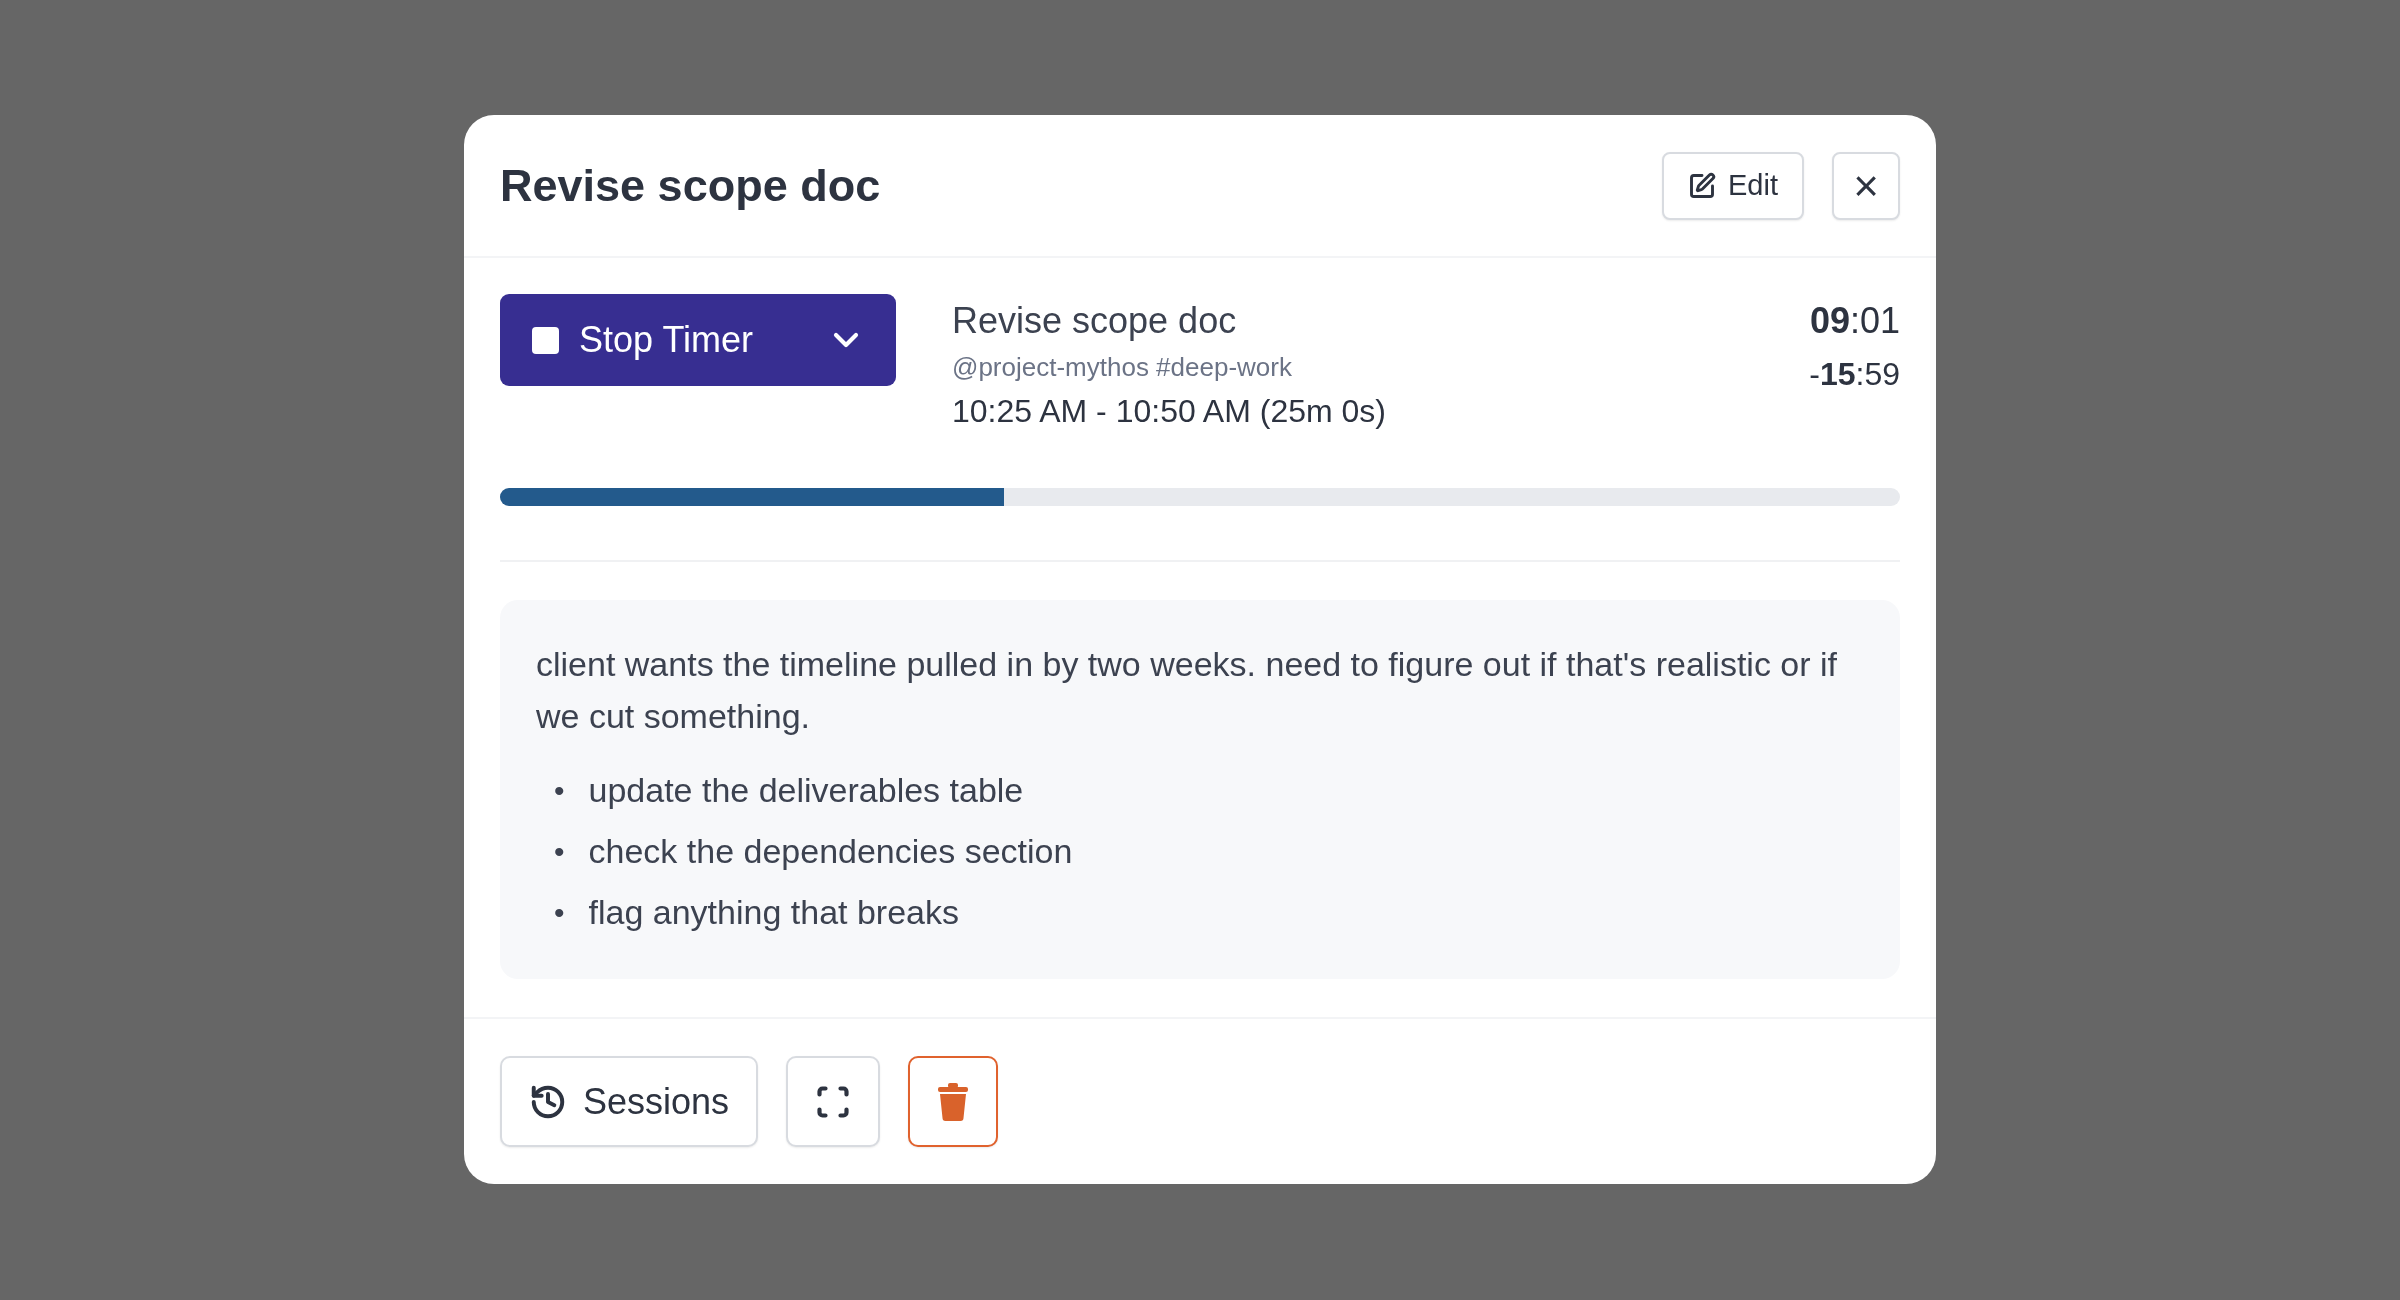 Image resolution: width=2400 pixels, height=1300 pixels. What do you see at coordinates (1733, 185) in the screenshot?
I see `edit-button: Edit` at bounding box center [1733, 185].